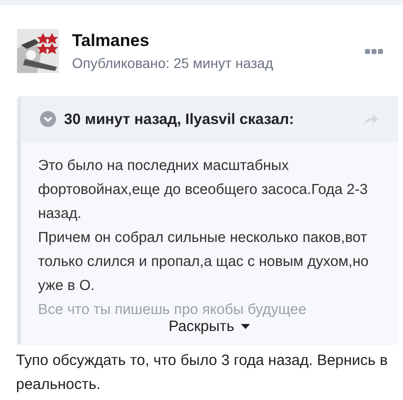 This screenshot has height=400, width=403. I want to click on reply-text: Тупо обсуждать то, что было 3 года назад. Вернись в реальность., so click(202, 373).